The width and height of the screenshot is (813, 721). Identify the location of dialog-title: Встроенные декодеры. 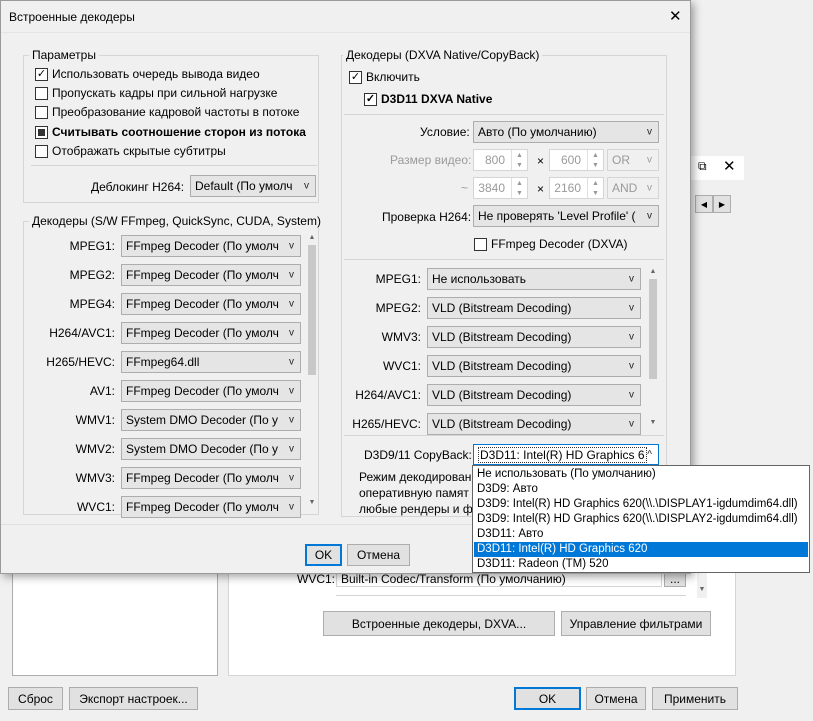
(72, 17).